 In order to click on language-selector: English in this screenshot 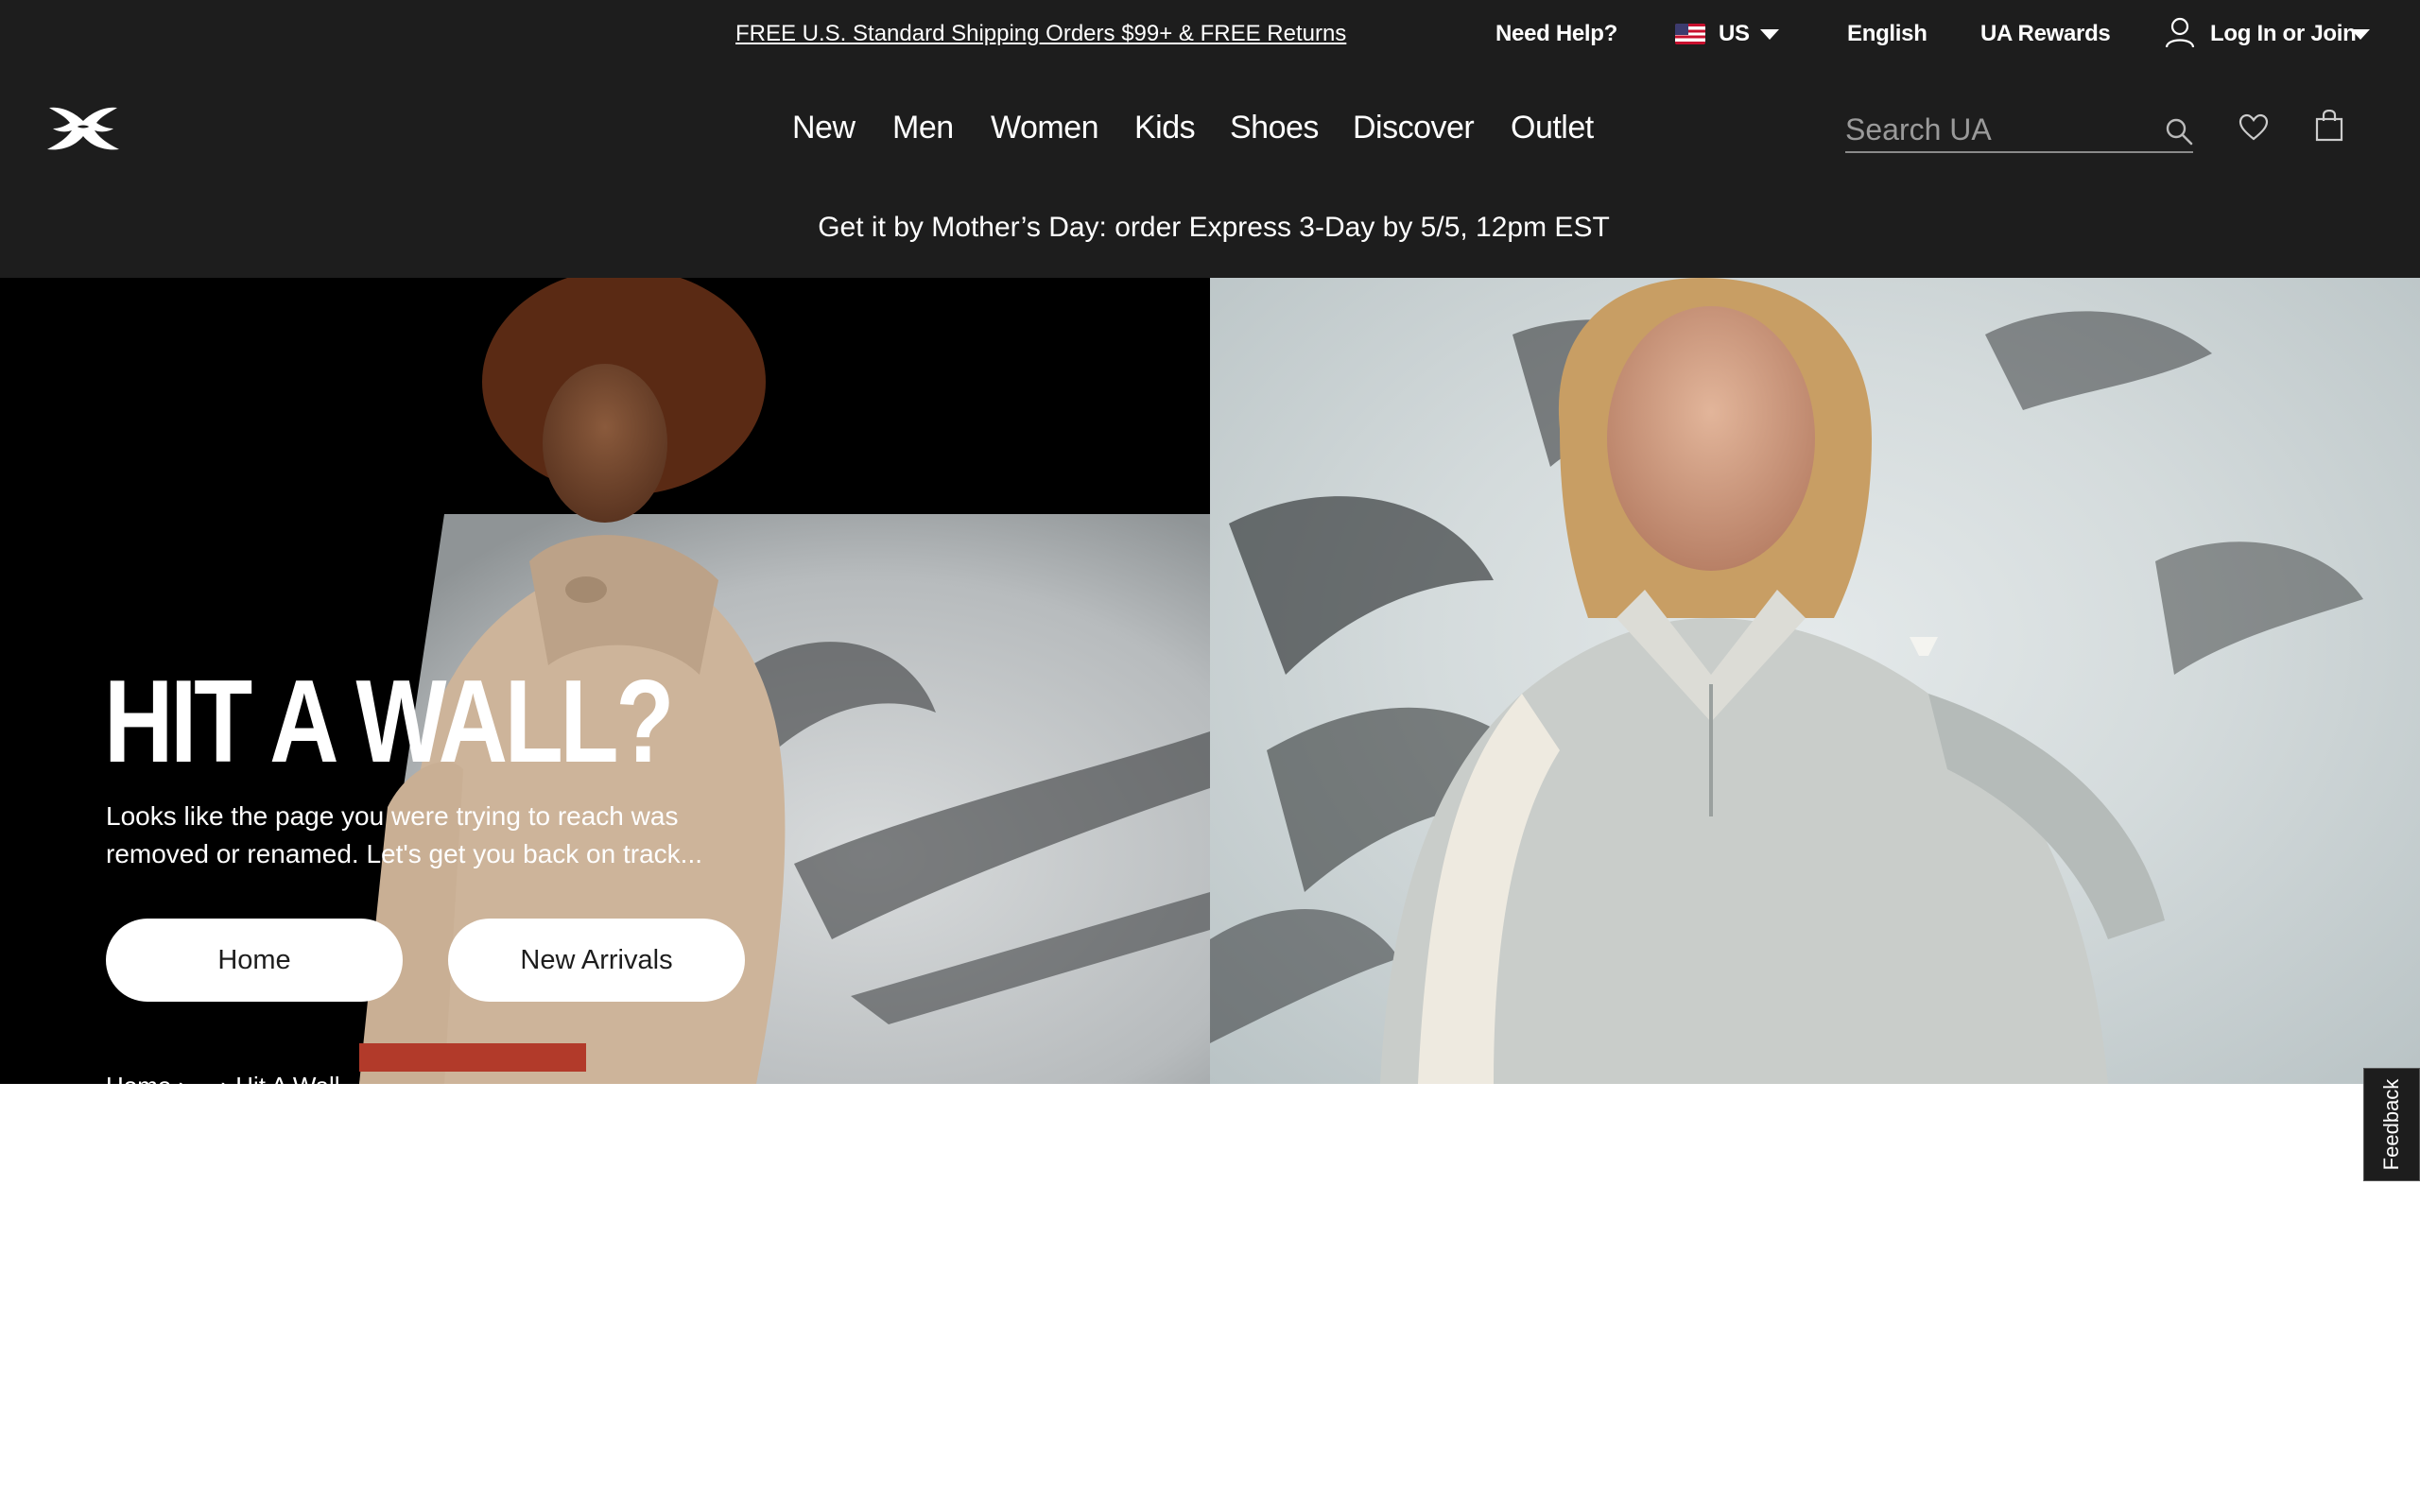, I will do `click(1887, 34)`.